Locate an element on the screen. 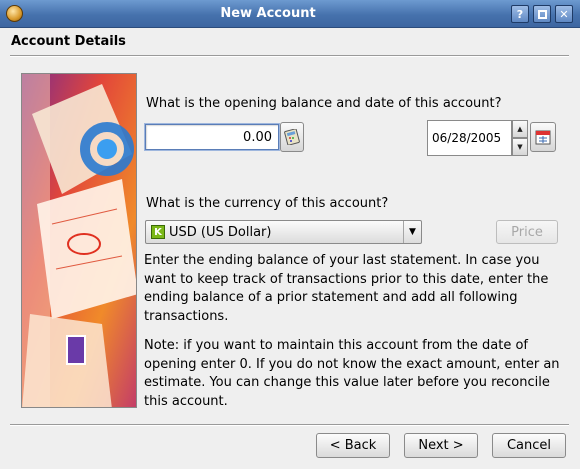 This screenshot has height=469, width=580. currency-question-label: What is the currency of this account? is located at coordinates (267, 203).